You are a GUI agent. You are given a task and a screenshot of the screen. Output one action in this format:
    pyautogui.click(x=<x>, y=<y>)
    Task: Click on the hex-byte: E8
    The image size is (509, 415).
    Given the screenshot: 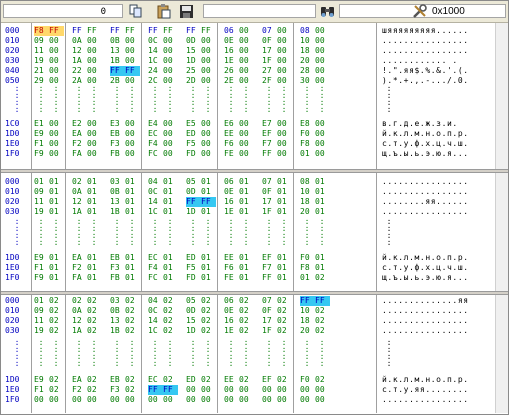 What is the action you would take?
    pyautogui.click(x=307, y=124)
    